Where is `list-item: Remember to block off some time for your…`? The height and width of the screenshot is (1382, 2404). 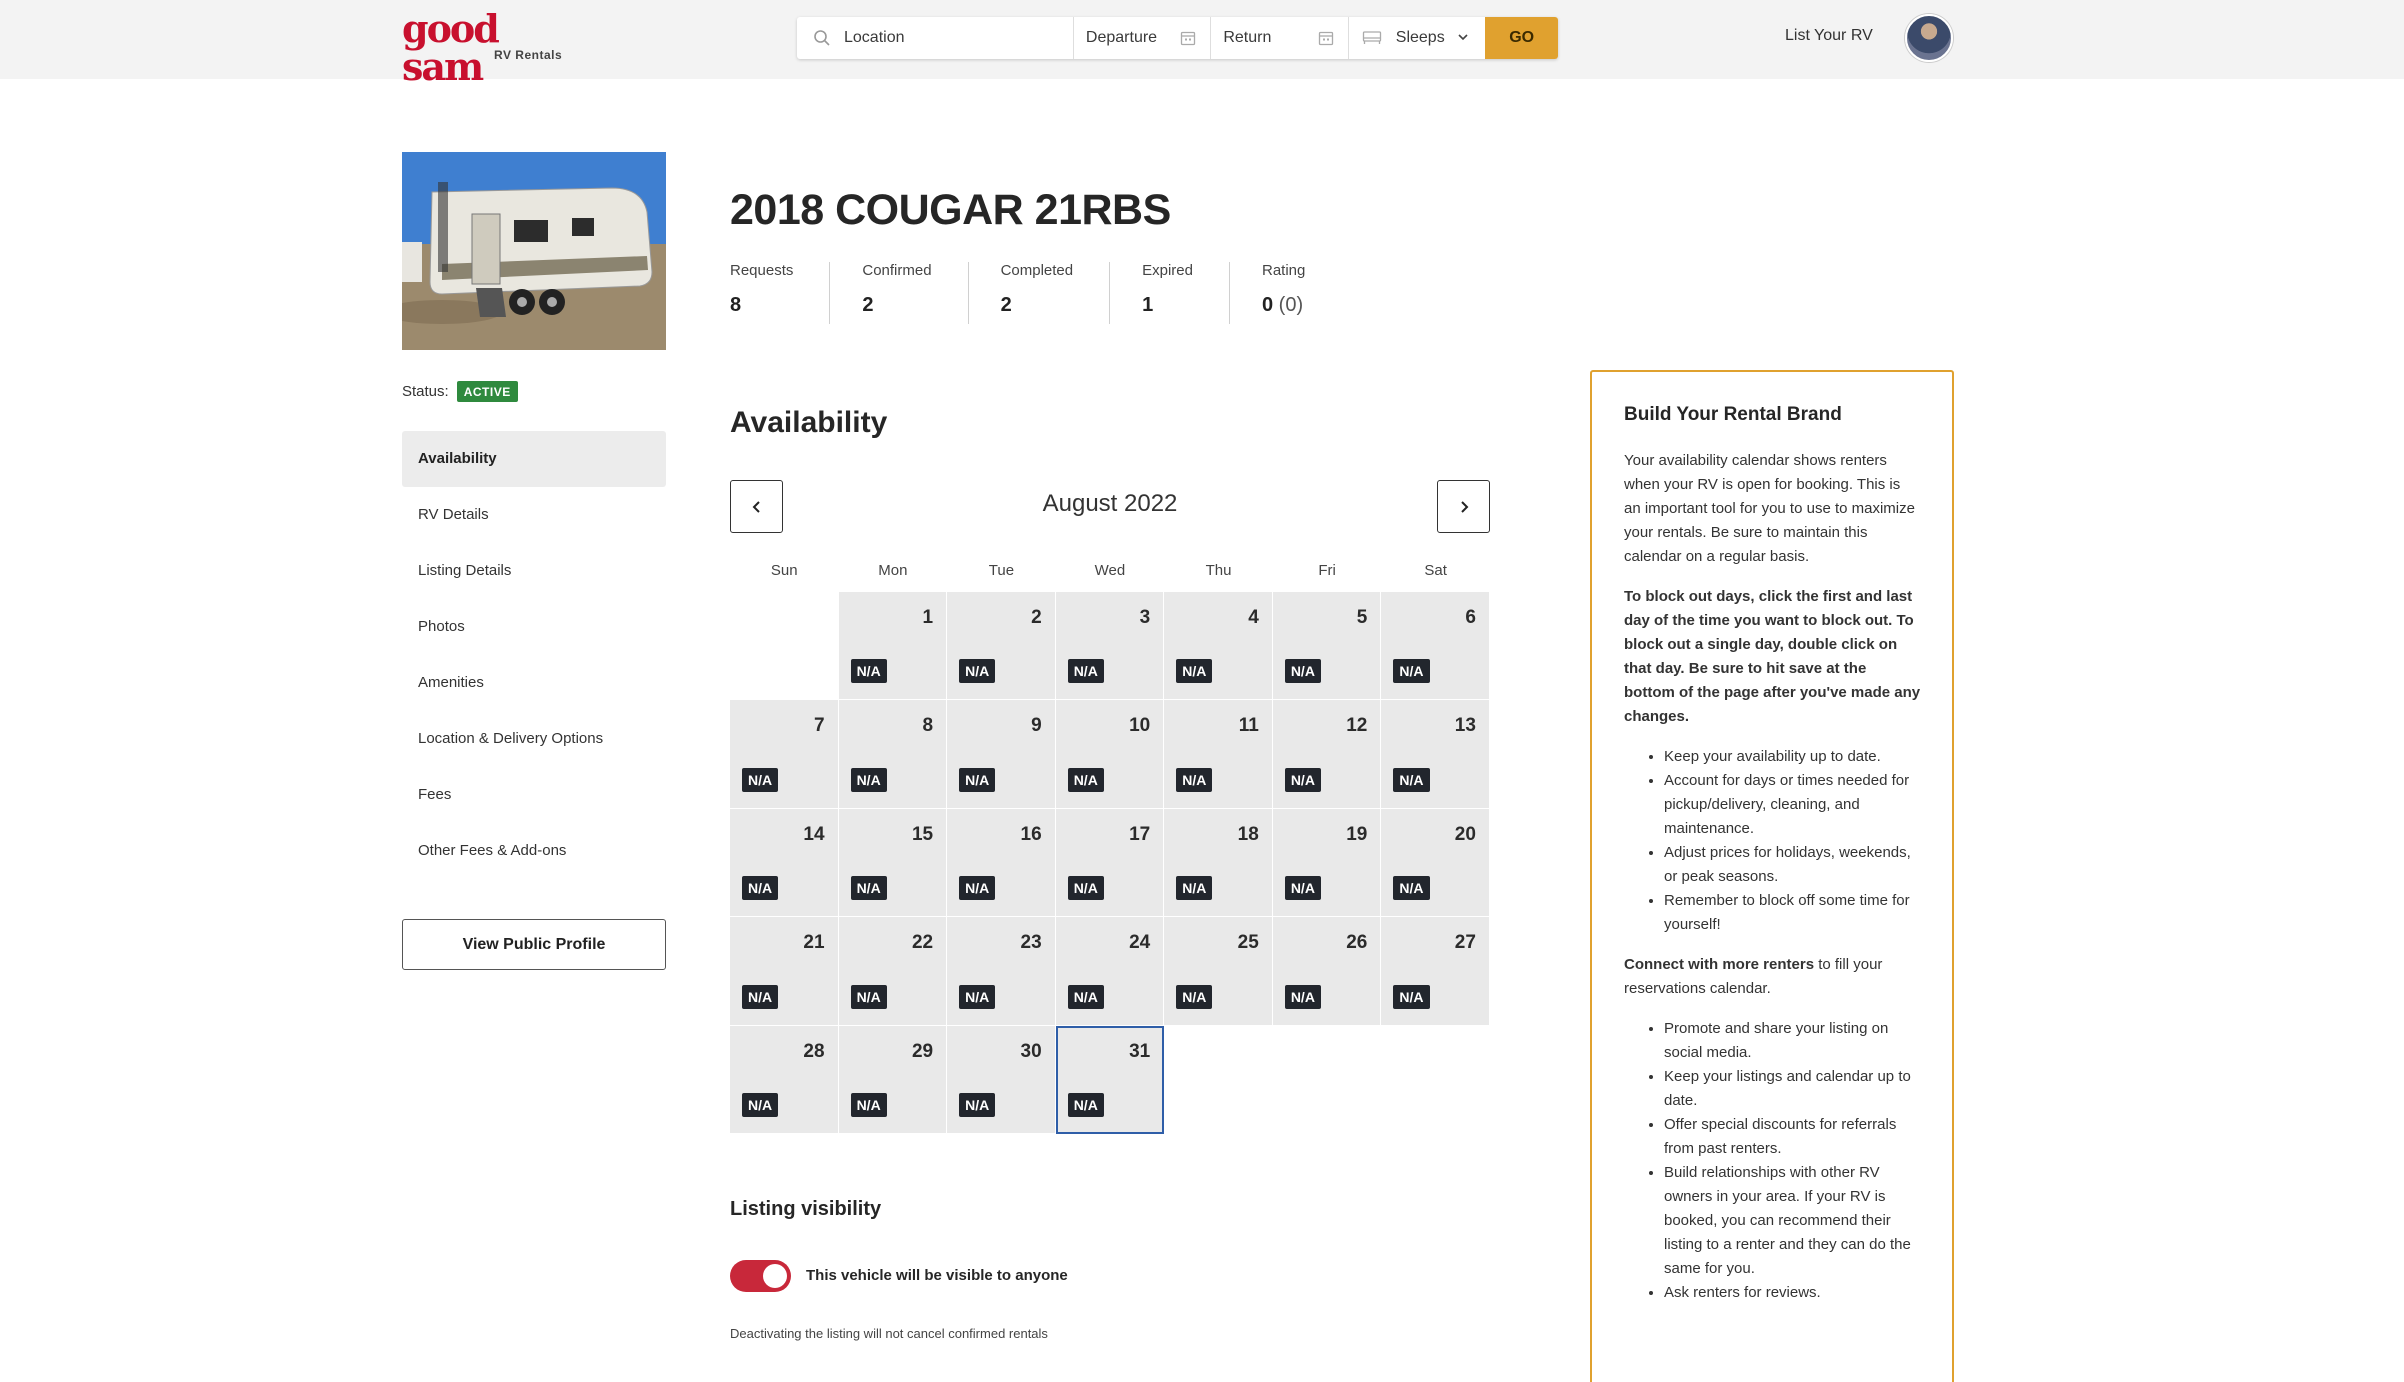
list-item: Remember to block off some time for your… is located at coordinates (1792, 913).